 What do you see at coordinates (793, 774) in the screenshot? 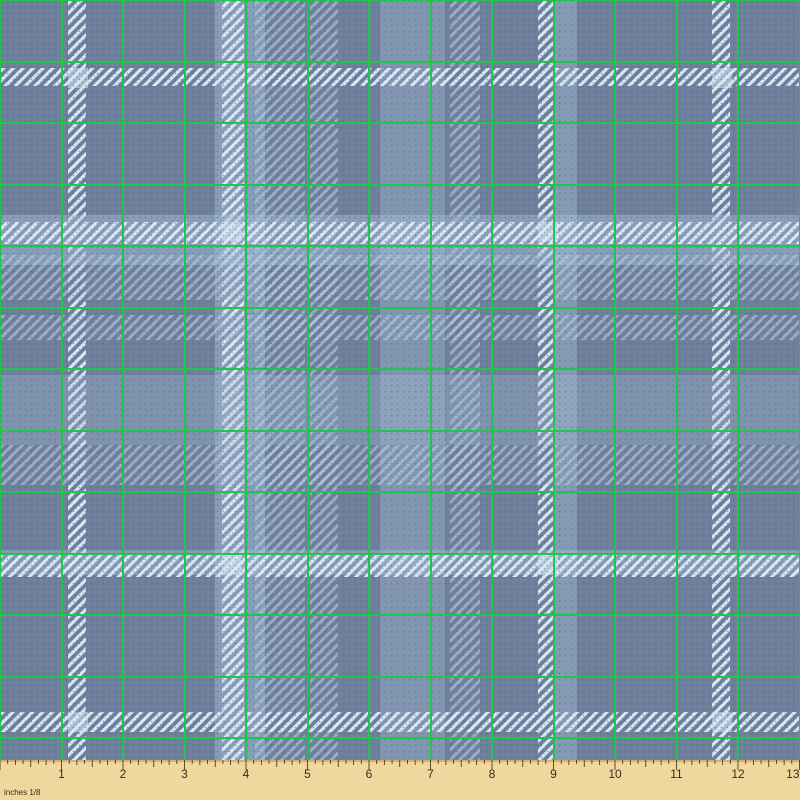
I see `ruler-number: 13` at bounding box center [793, 774].